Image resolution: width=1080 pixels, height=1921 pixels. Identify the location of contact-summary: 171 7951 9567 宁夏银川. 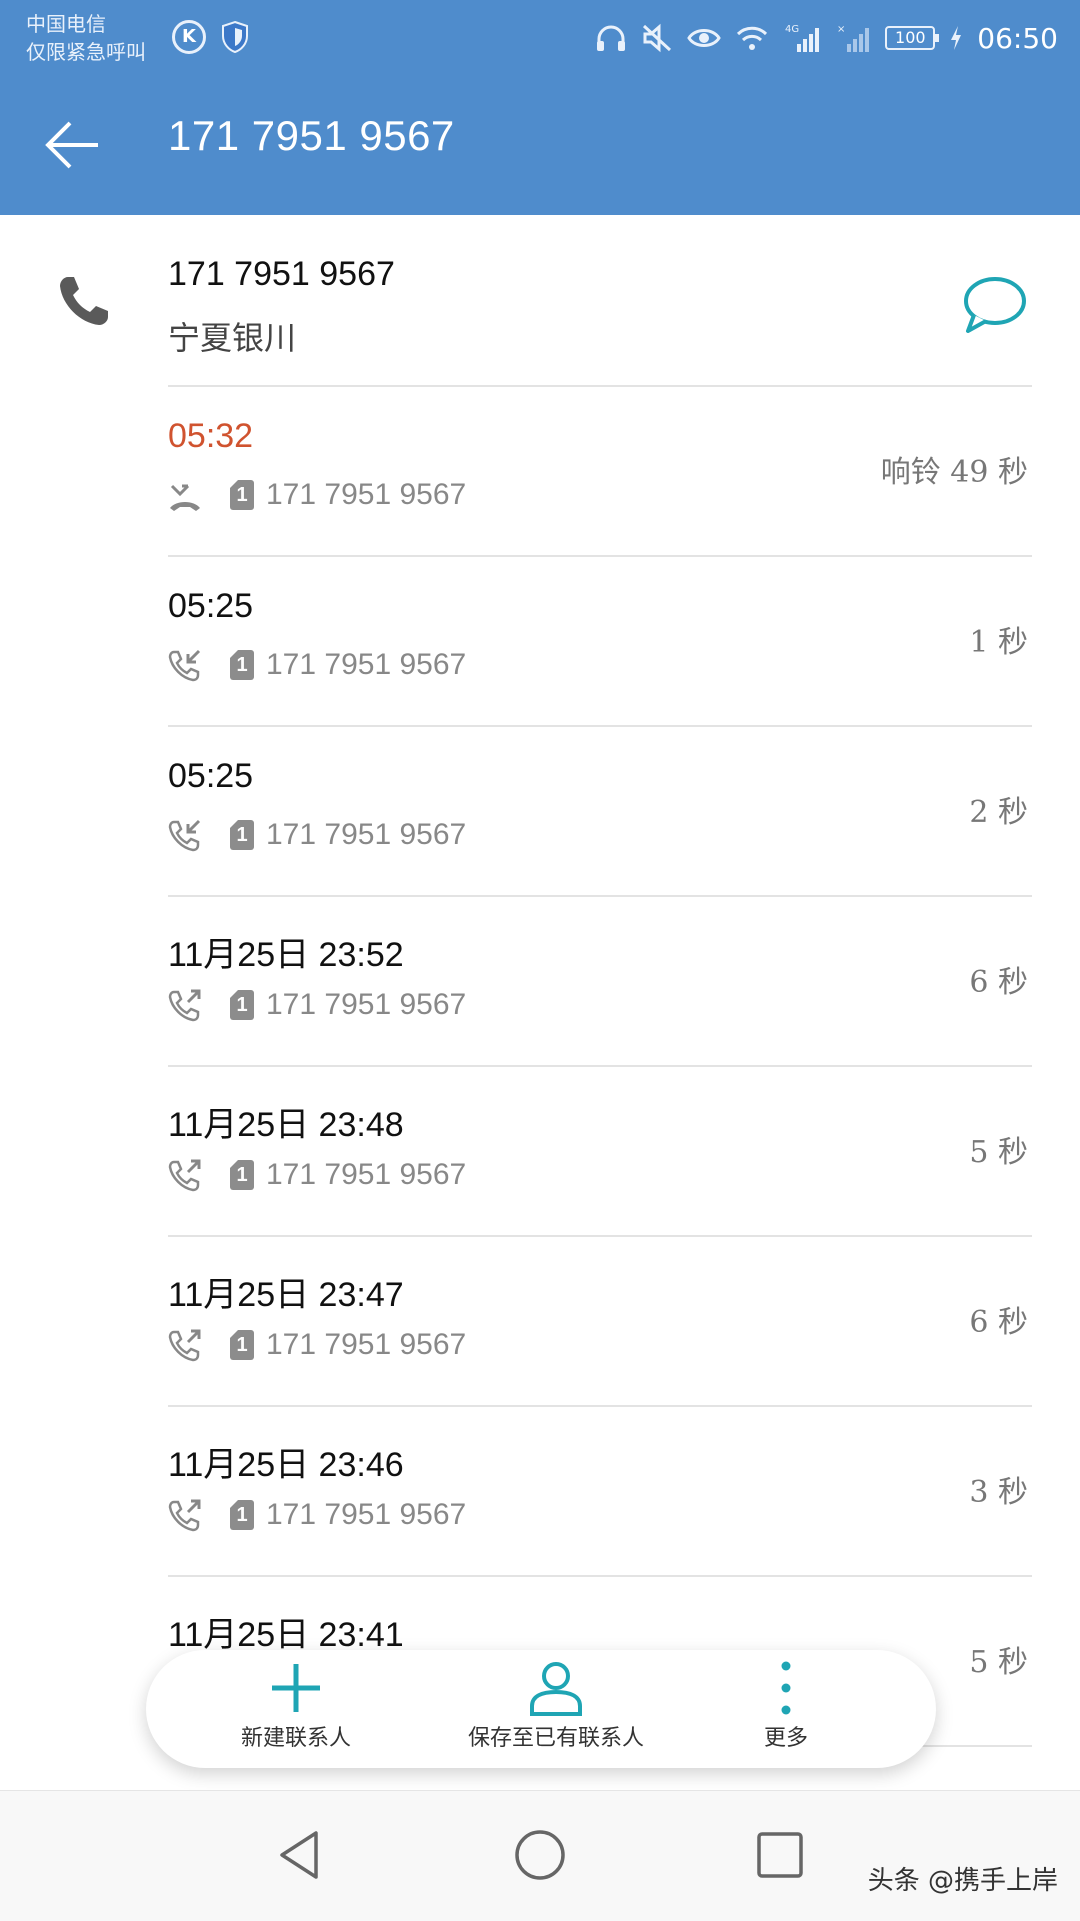
(540, 300).